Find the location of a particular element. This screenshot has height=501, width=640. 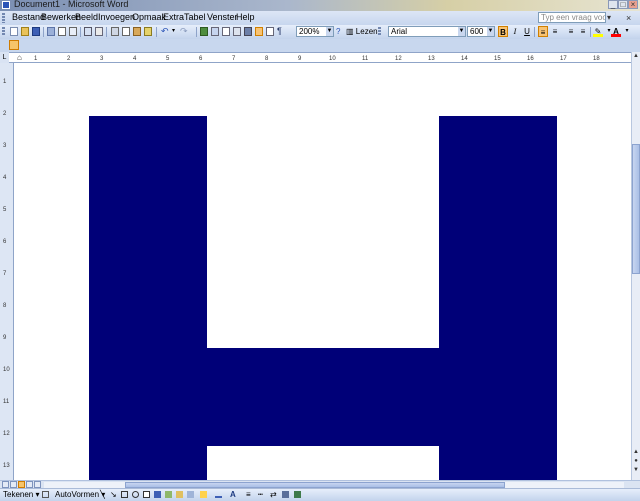

previous-page-icon: ▲ is located at coordinates (636, 452).